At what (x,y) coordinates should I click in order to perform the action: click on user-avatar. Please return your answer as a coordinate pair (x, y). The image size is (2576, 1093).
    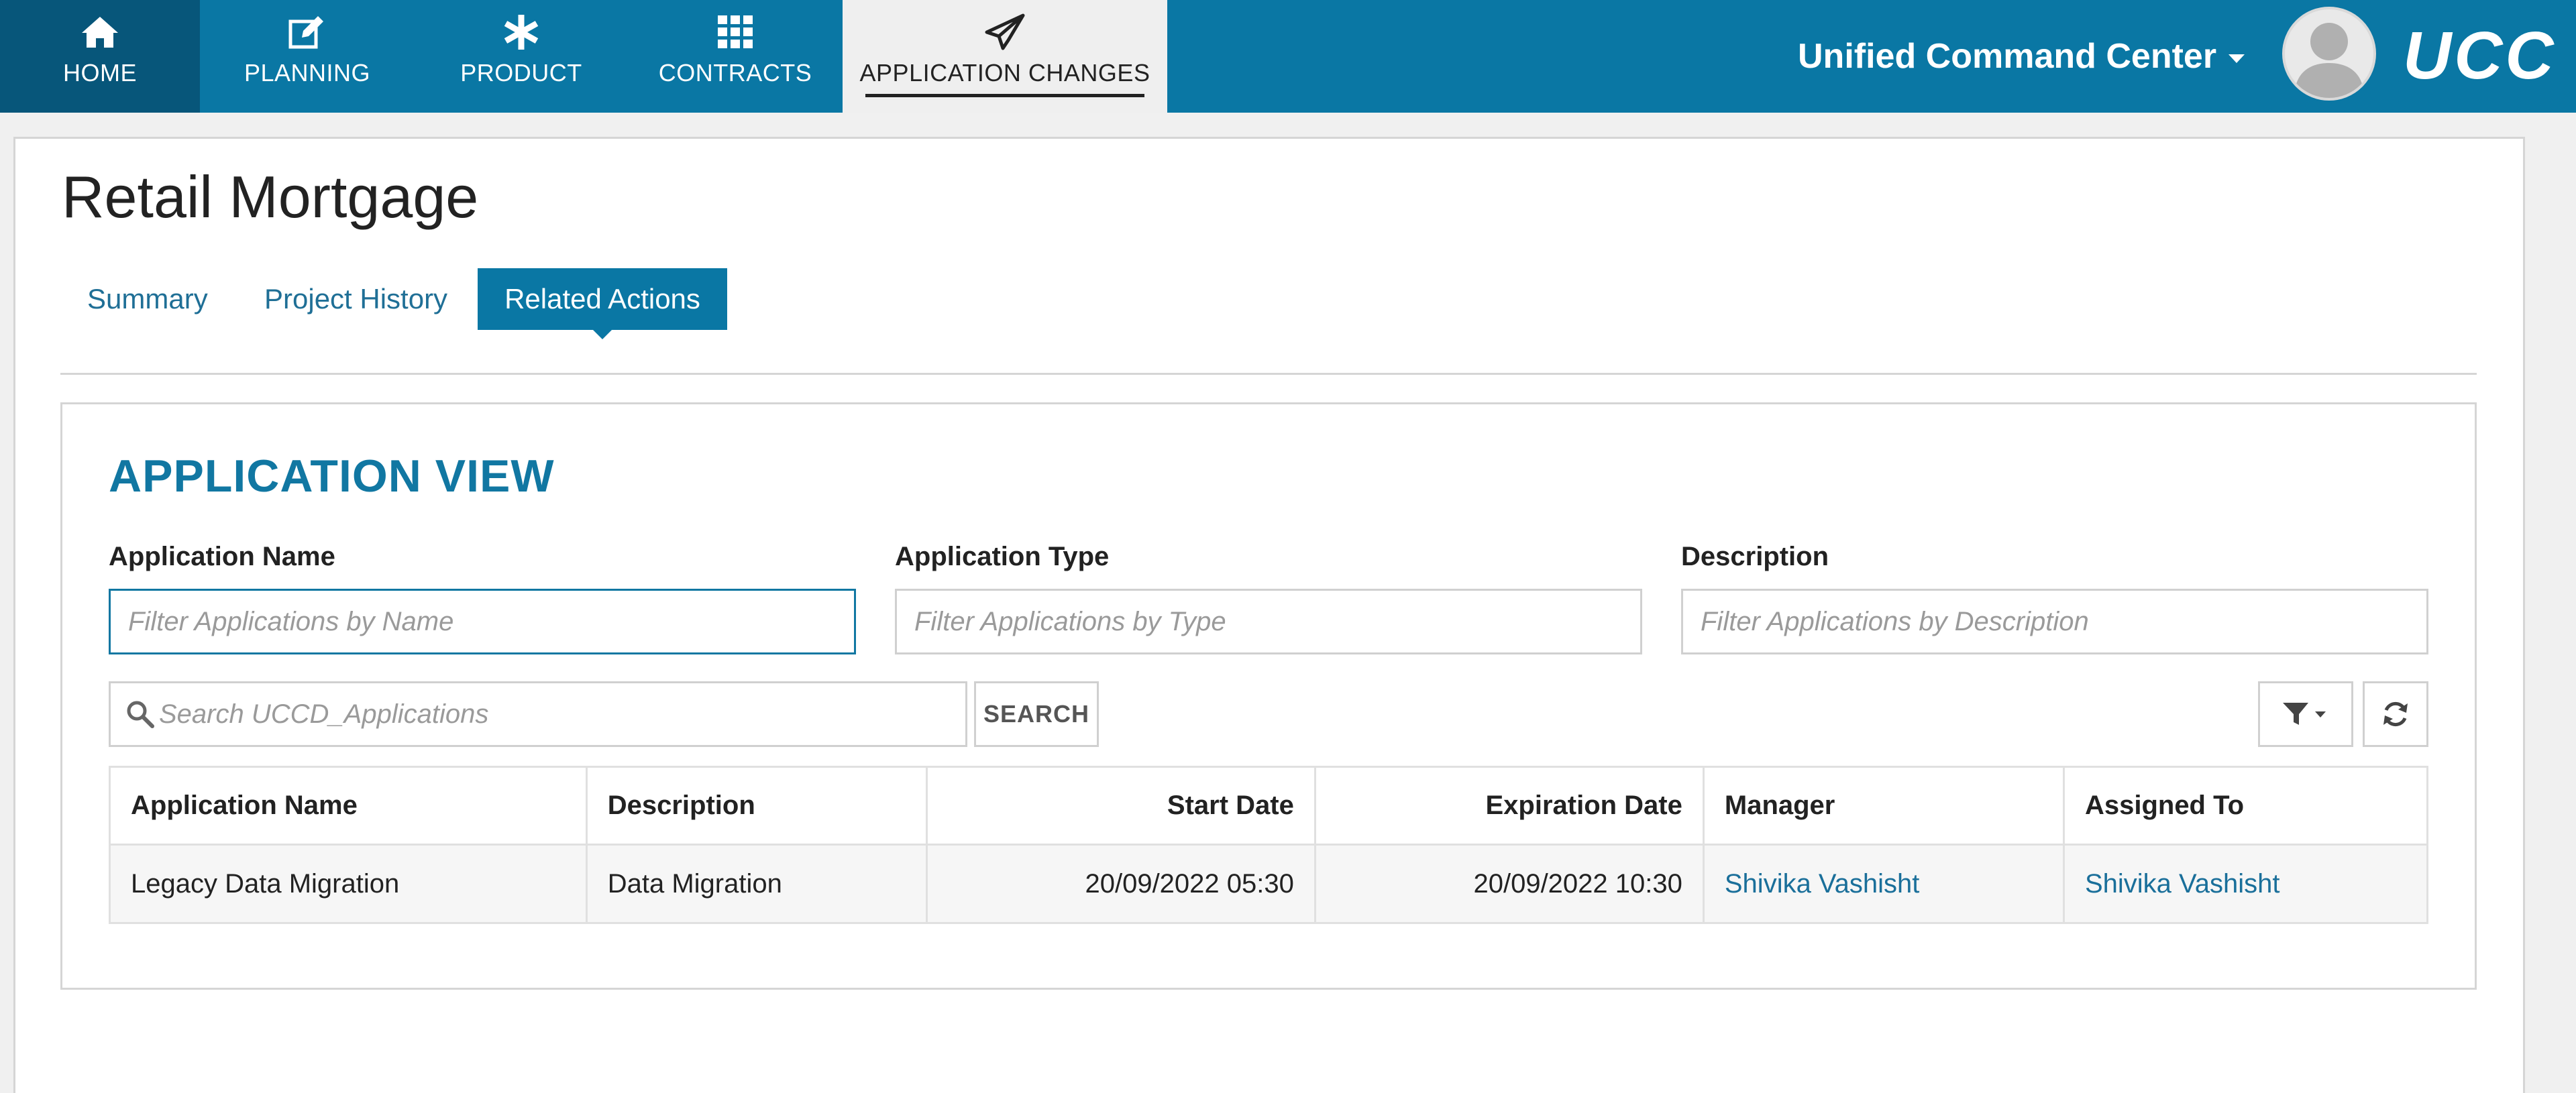
    Looking at the image, I should click on (2329, 54).